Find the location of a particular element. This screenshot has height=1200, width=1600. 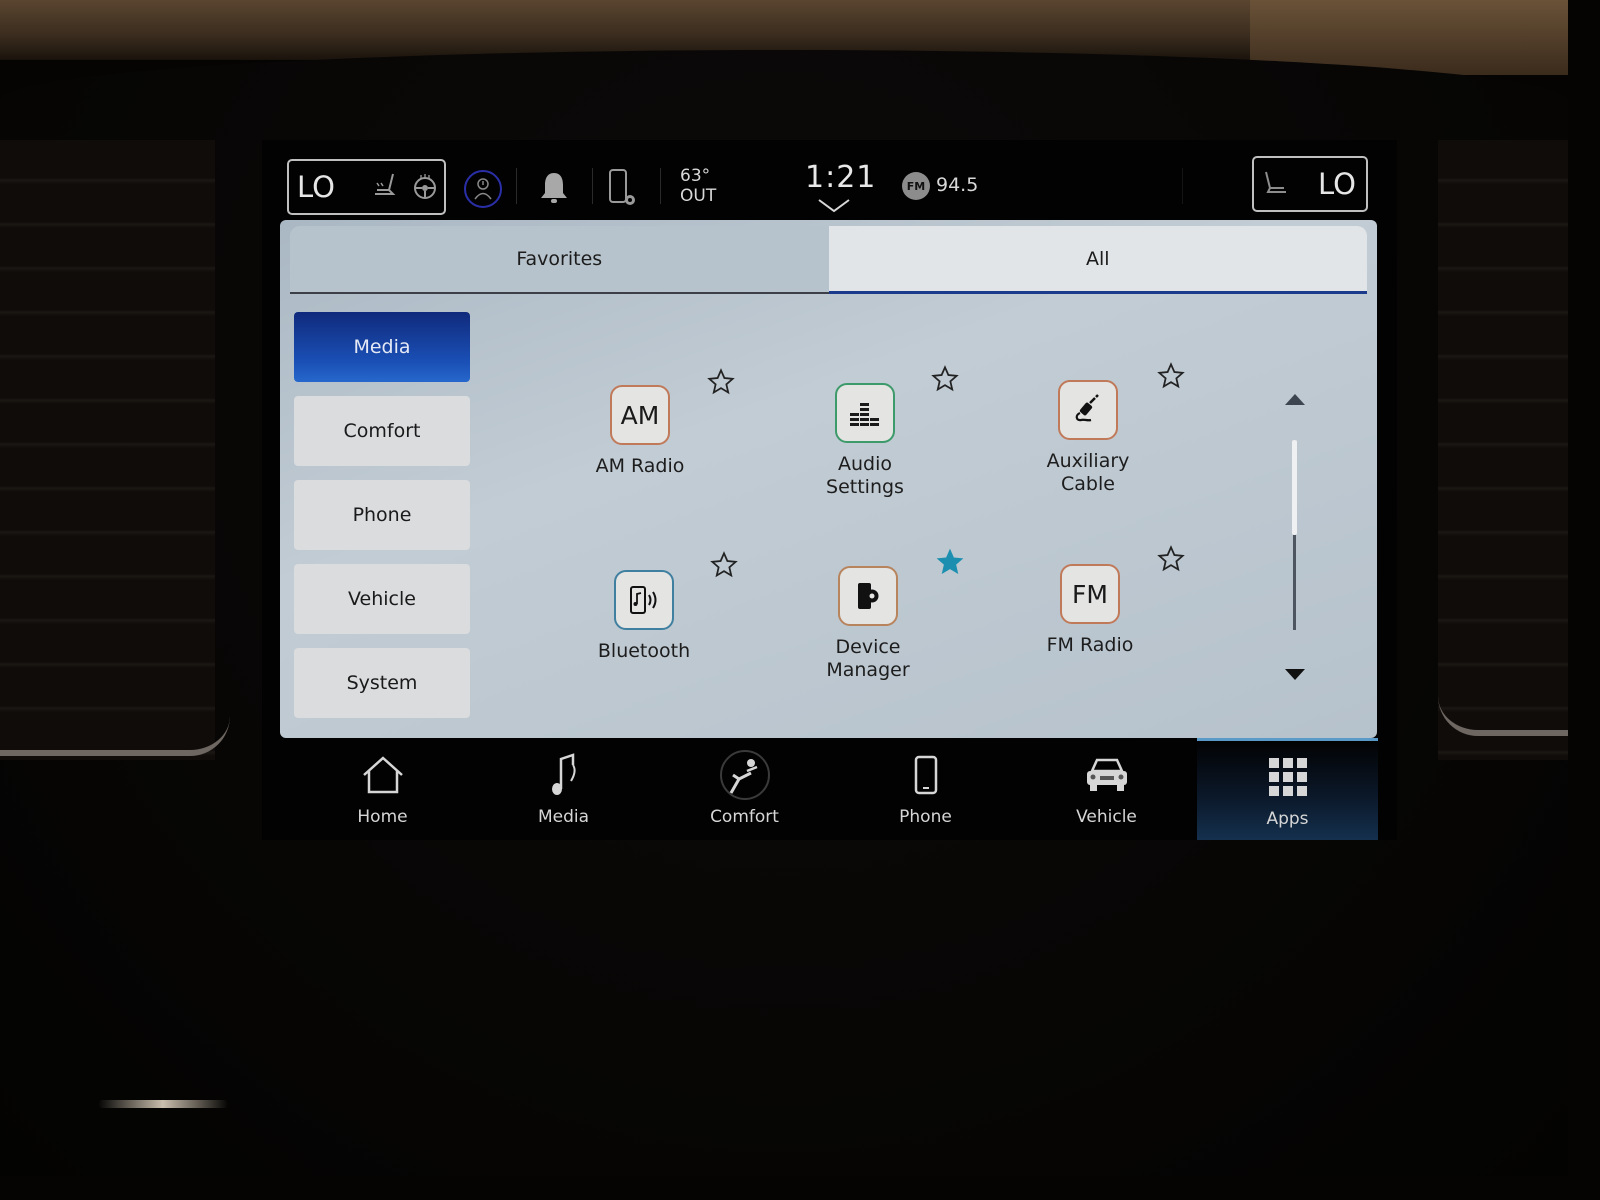

passenger-temp: LO is located at coordinates (1337, 184).